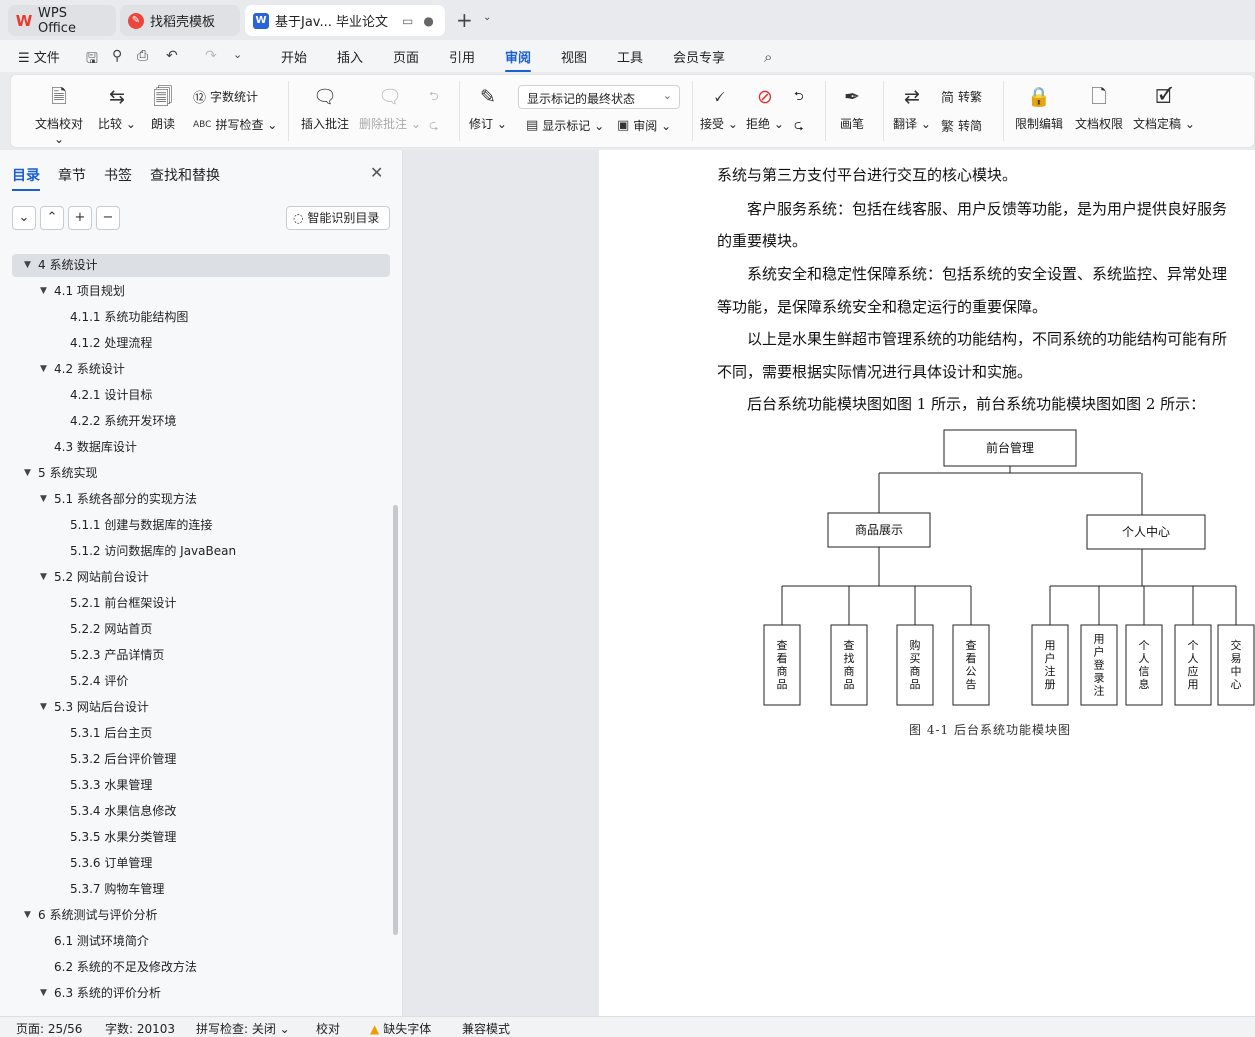  Describe the element at coordinates (180, 20) in the screenshot. I see `tab-docer-templates: ✎ 找稻壳模板` at that location.